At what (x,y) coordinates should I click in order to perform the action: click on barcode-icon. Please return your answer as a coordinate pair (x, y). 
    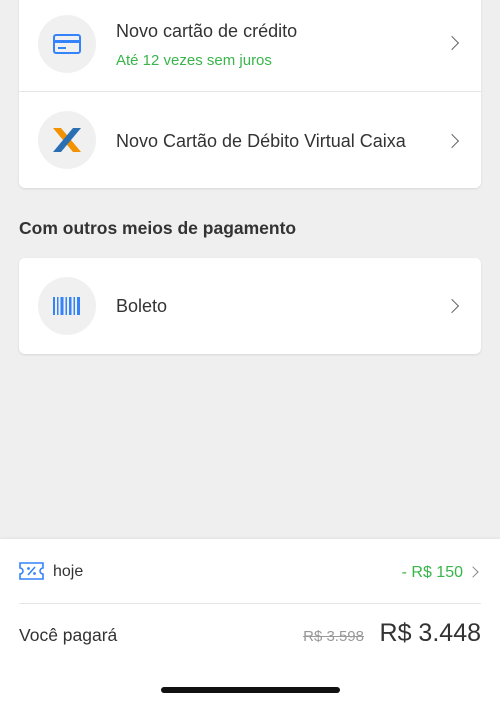
    Looking at the image, I should click on (66, 306).